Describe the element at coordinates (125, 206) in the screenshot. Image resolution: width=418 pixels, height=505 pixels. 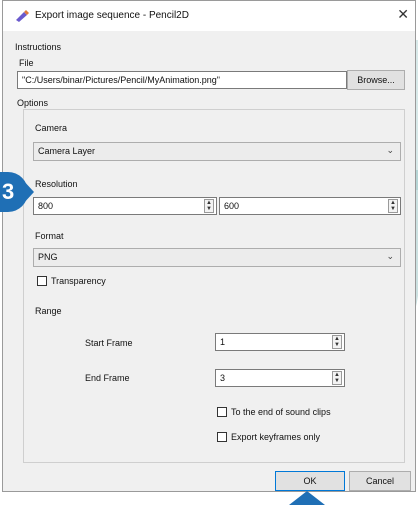
I see `resolution-width-input: 800 ▲ ▼` at that location.